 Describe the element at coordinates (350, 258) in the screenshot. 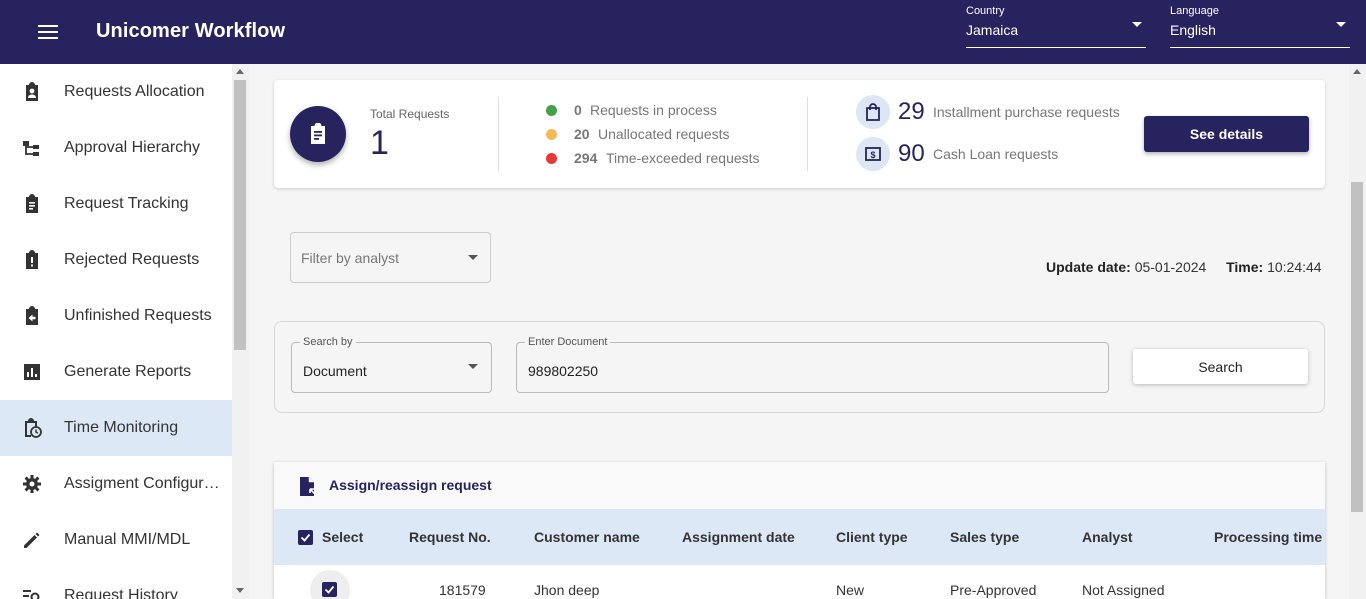

I see `filter-placeholder: Filter by analyst` at that location.